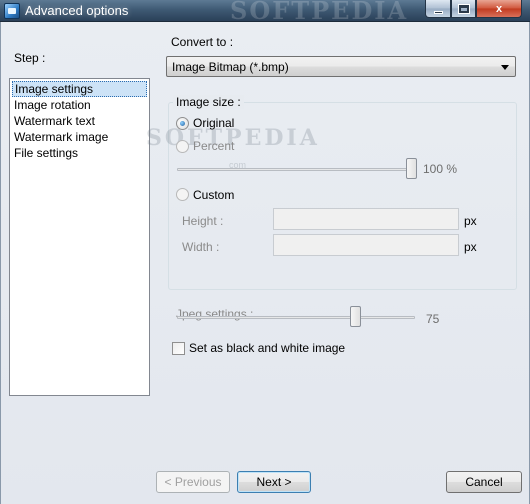  Describe the element at coordinates (12, 11) in the screenshot. I see `app-icon` at that location.